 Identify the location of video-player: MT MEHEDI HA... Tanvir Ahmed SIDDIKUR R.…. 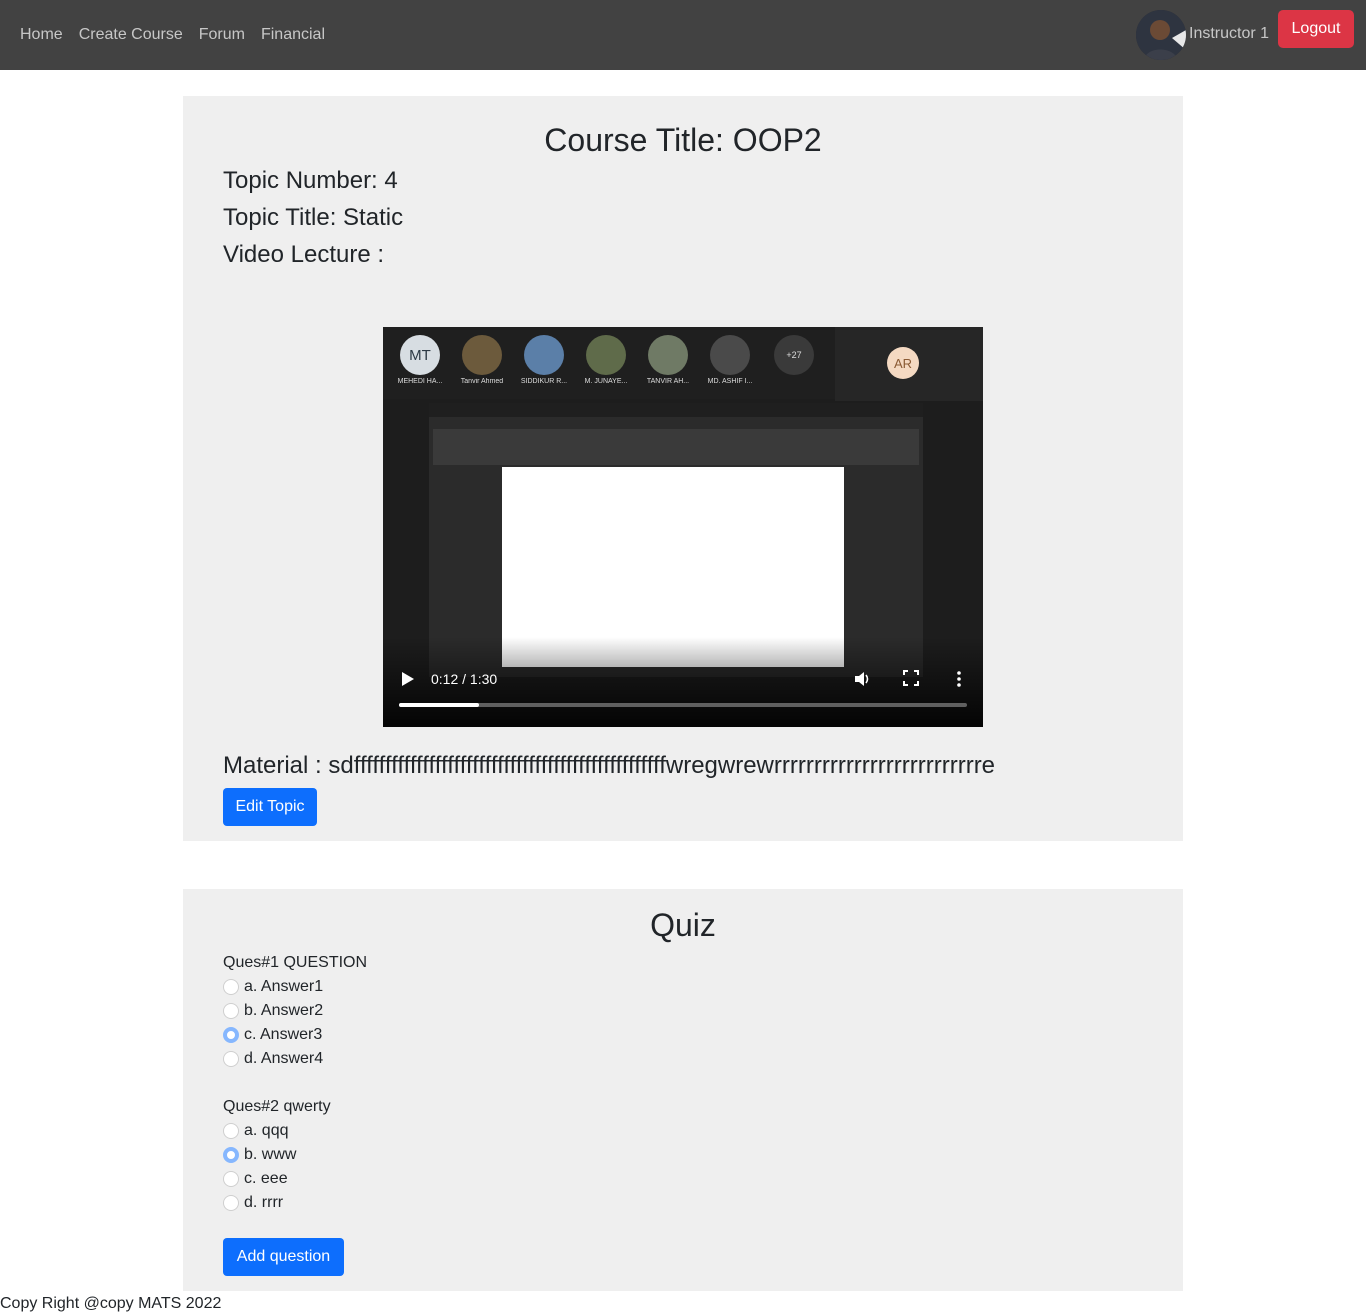
(683, 527).